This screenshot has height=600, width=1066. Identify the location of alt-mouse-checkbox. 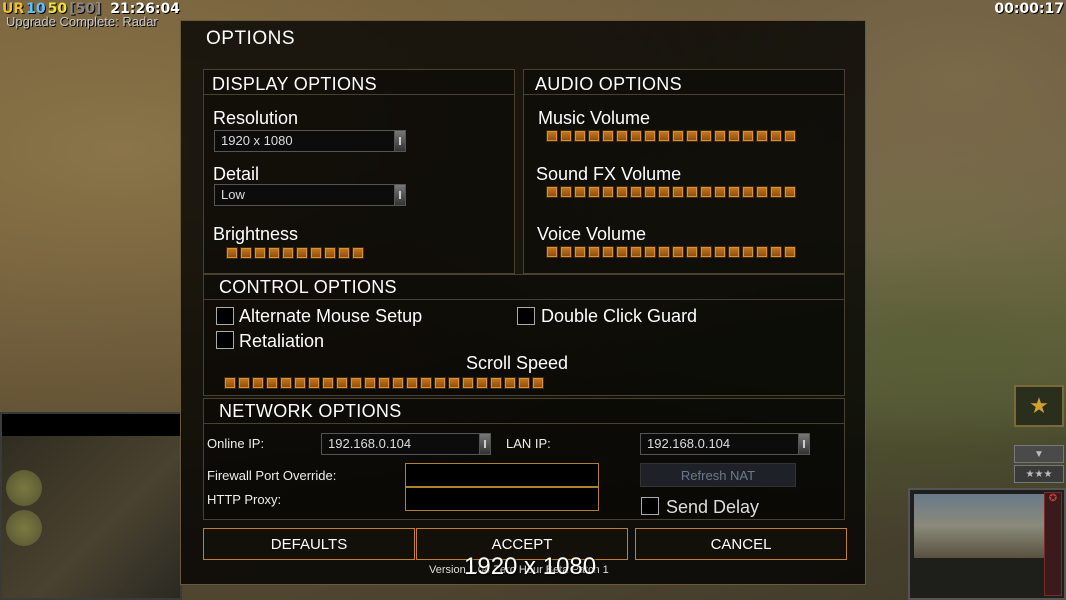
(225, 316).